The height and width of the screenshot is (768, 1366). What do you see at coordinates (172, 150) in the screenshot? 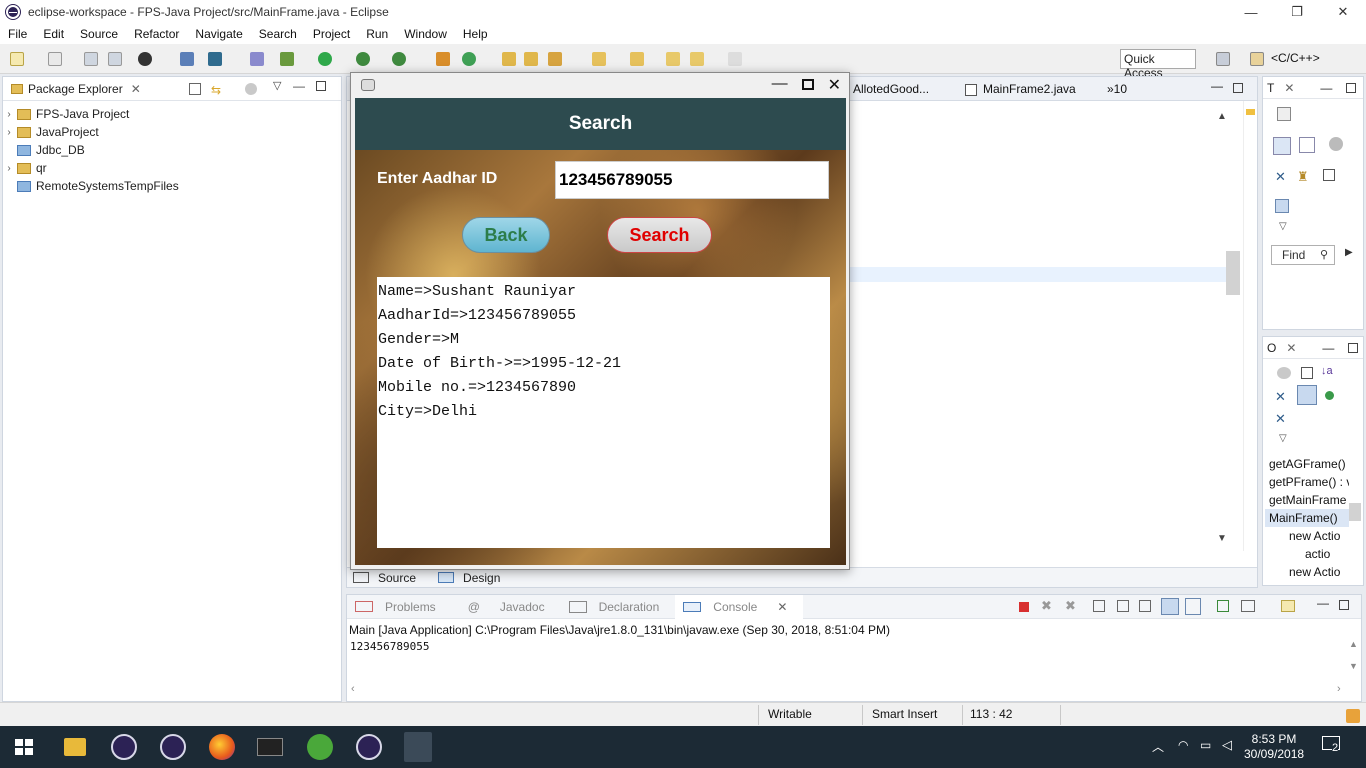
I see `tree-item: Jdbc_DB` at bounding box center [172, 150].